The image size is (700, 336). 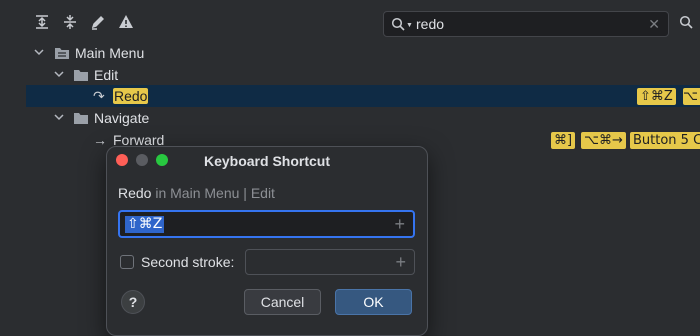 I want to click on menu-folder-icon, so click(x=62, y=53).